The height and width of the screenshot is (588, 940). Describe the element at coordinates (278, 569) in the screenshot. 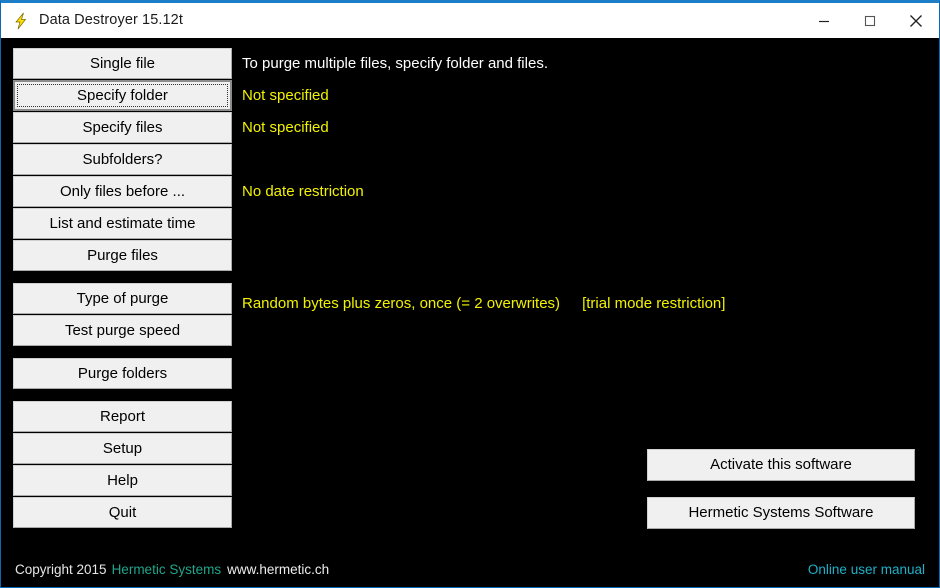

I see `website-url: www.hermetic.ch` at that location.